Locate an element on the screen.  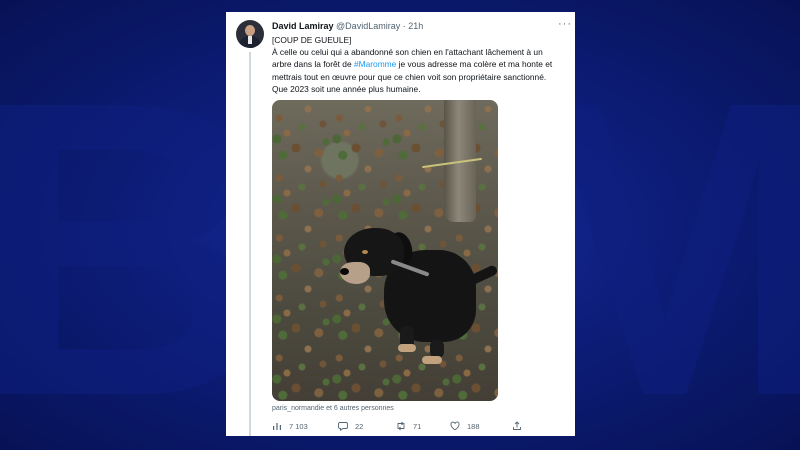
views-count: 7 103 is located at coordinates (298, 426).